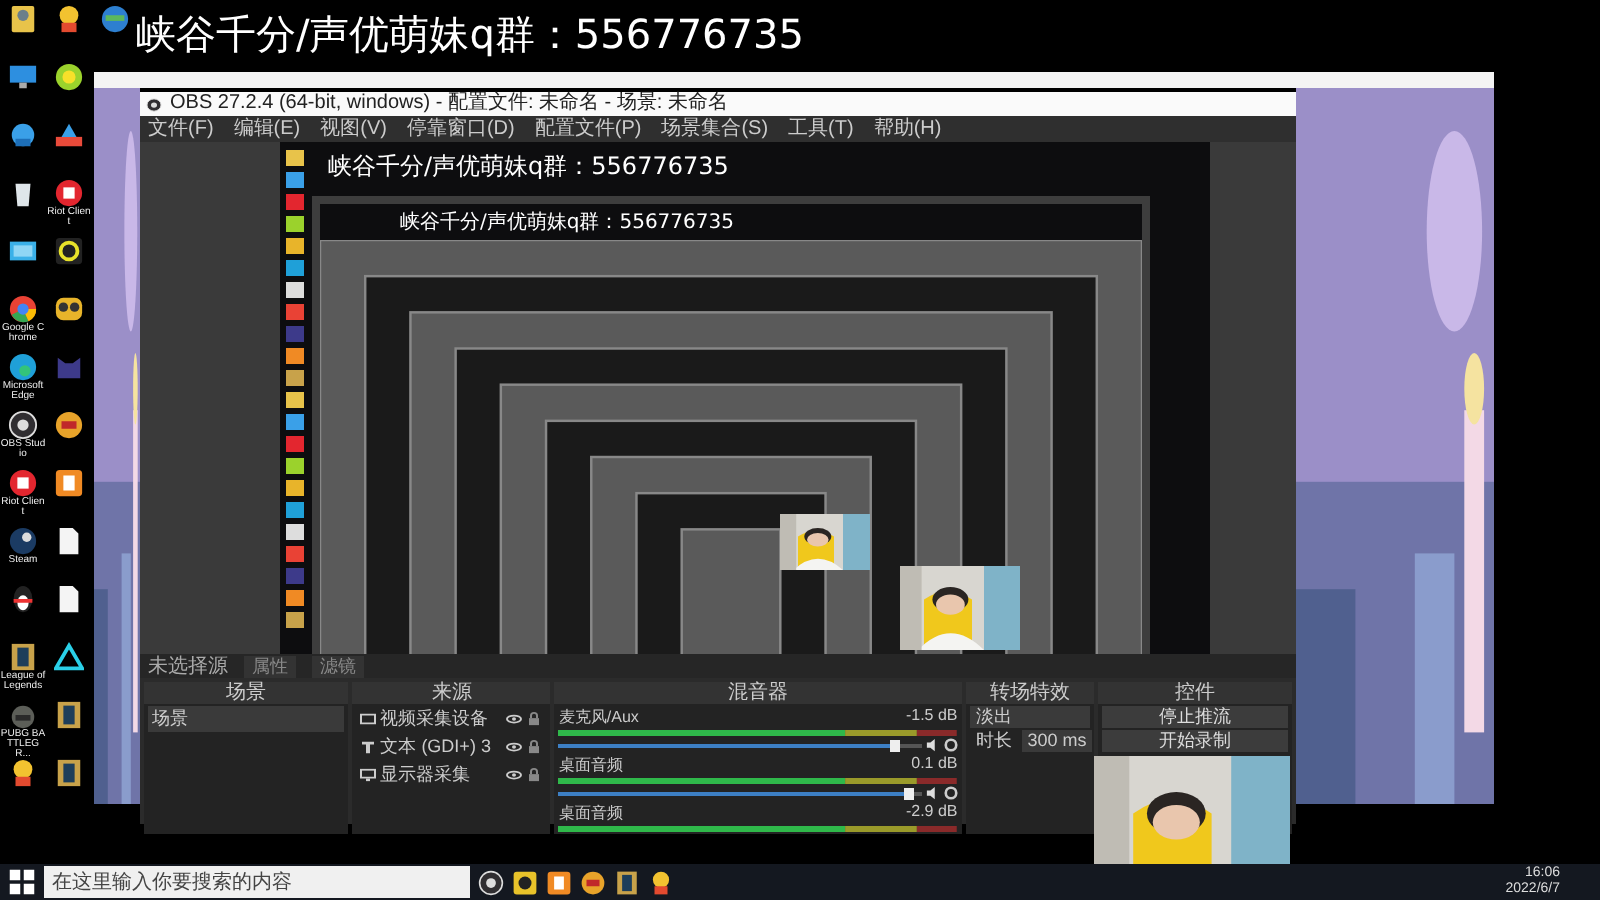 The height and width of the screenshot is (900, 1600). Describe the element at coordinates (931, 813) in the screenshot. I see `volume-reading: -2.9 dB` at that location.